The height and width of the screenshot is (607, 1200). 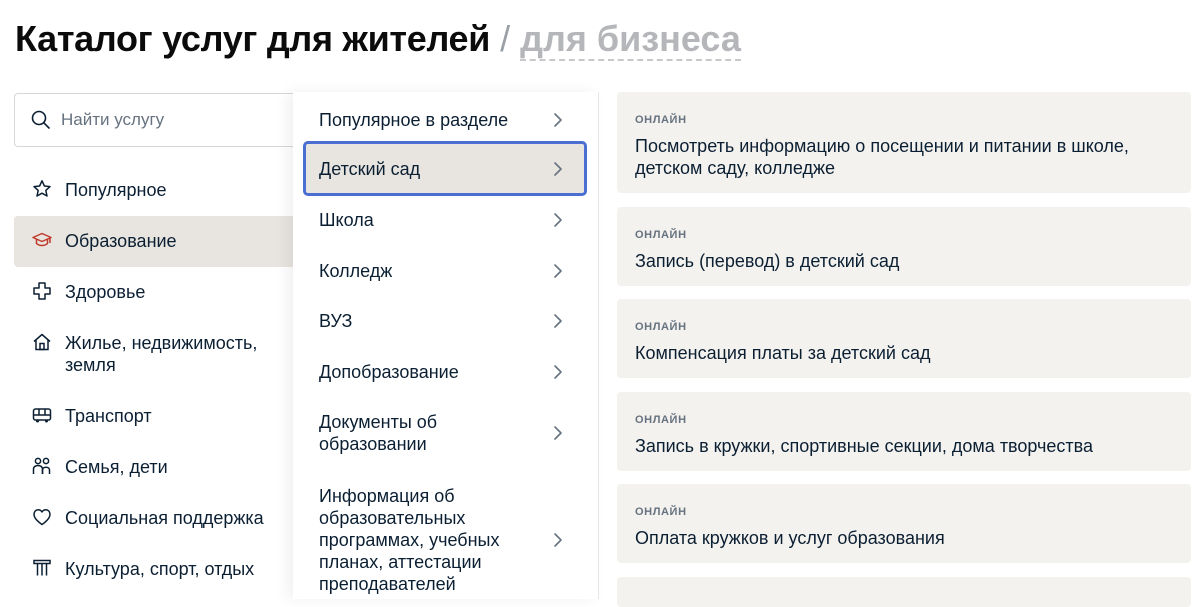 I want to click on theater-icon, so click(x=42, y=567).